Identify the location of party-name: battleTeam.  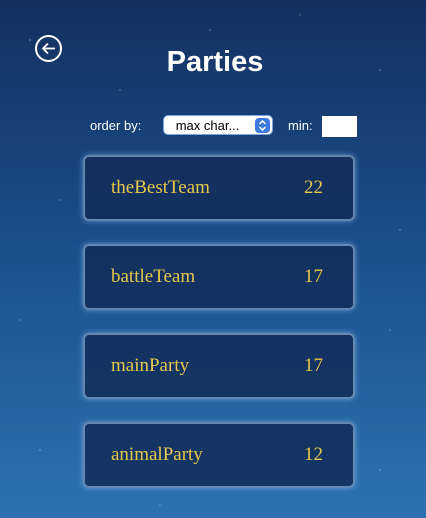
(153, 276).